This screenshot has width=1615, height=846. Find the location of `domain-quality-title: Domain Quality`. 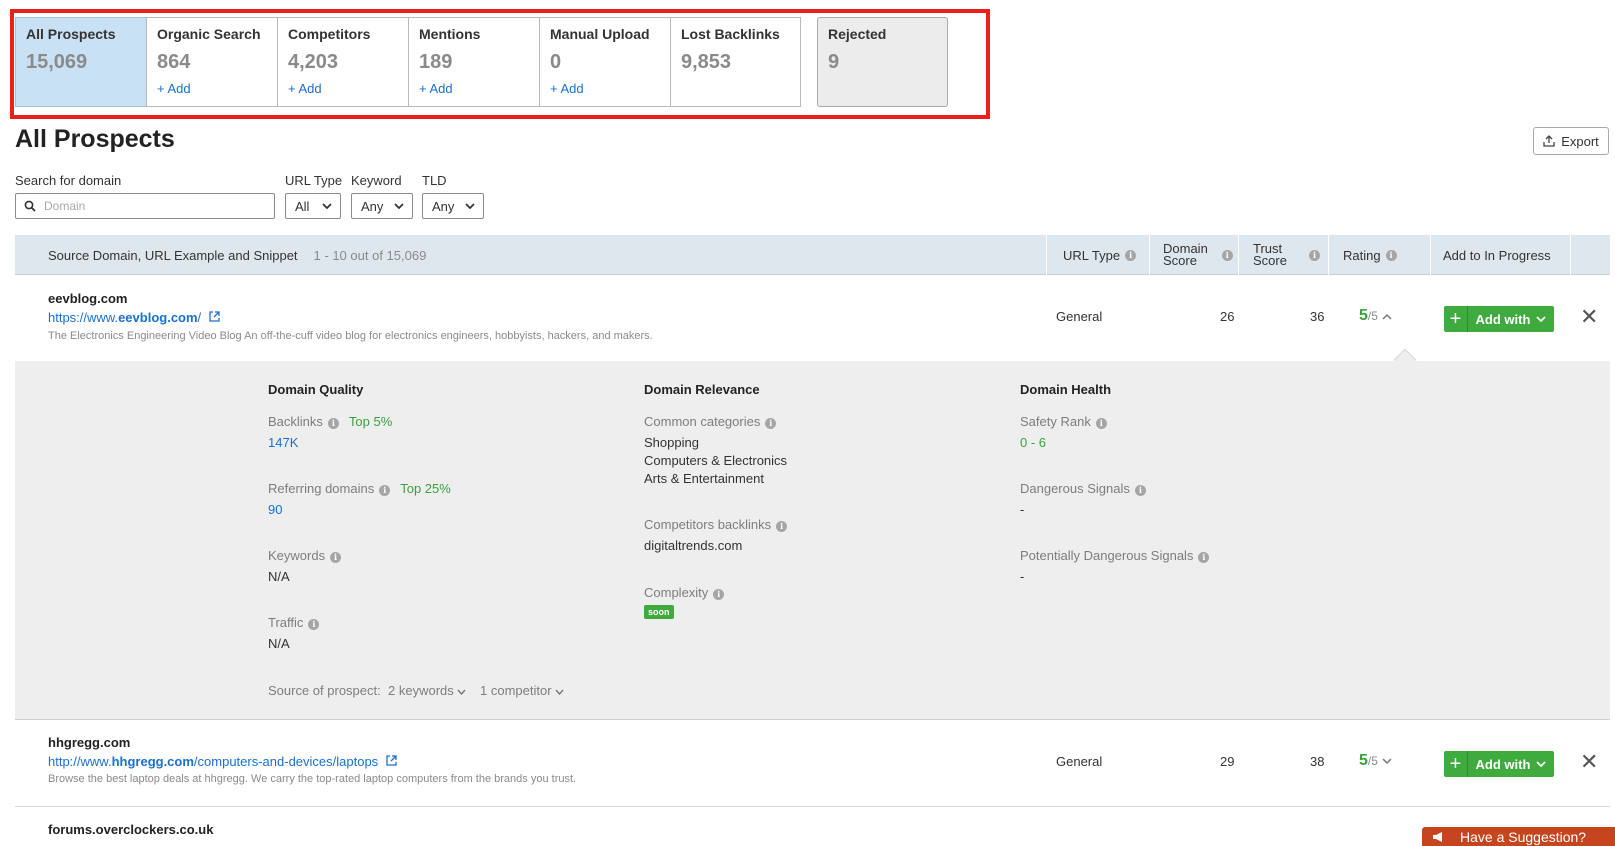

domain-quality-title: Domain Quality is located at coordinates (316, 389).